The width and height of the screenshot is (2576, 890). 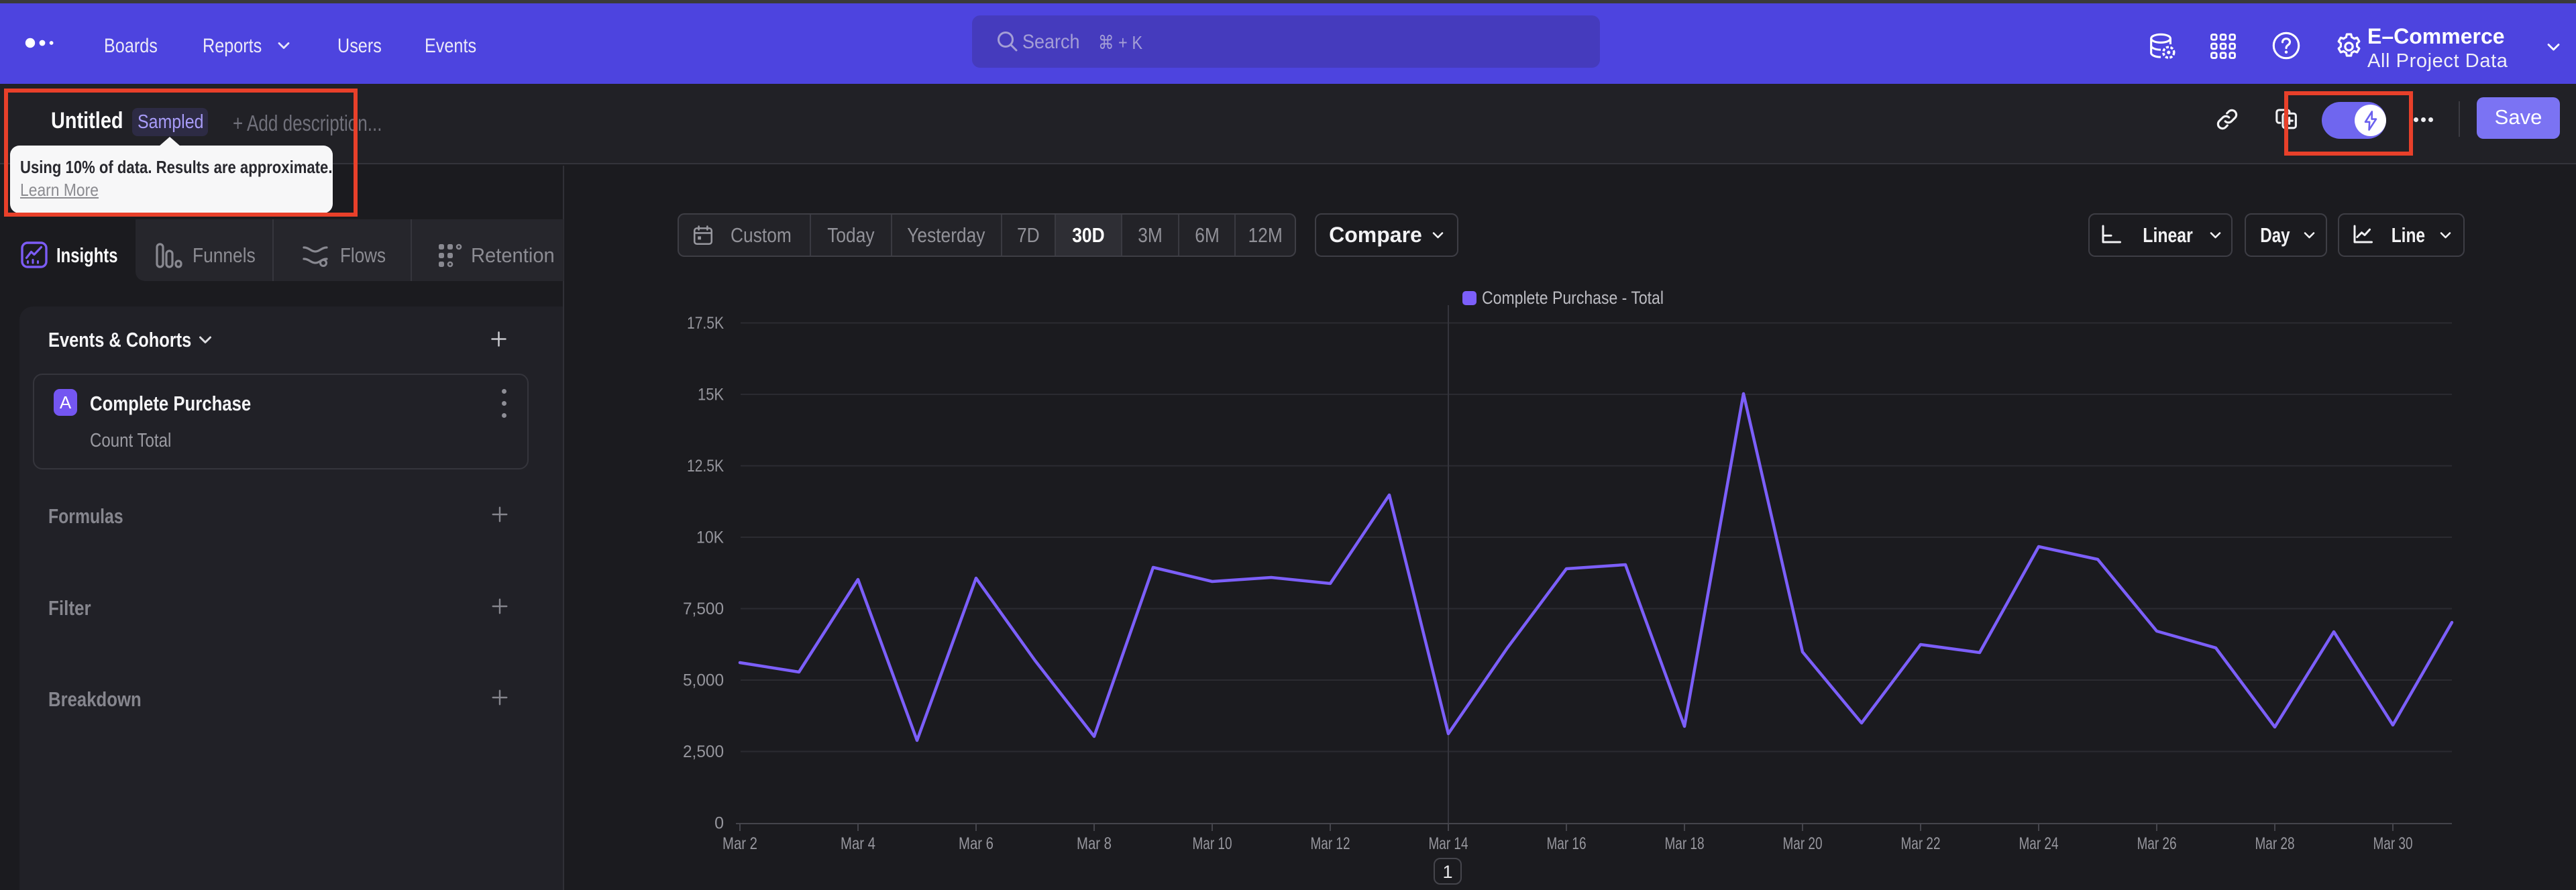 I want to click on svg-text: 5,000, so click(x=703, y=680).